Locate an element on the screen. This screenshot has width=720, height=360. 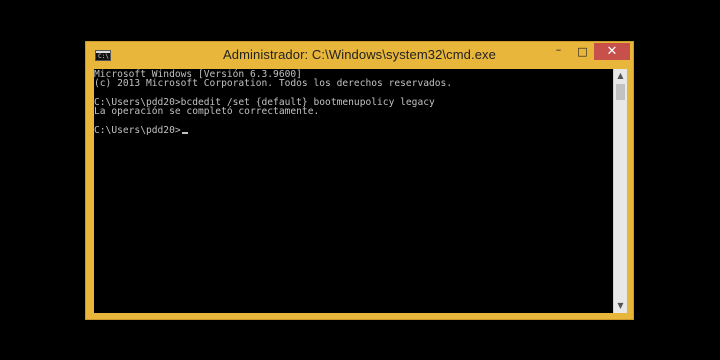
scroll-up-icon: ▲ is located at coordinates (620, 76).